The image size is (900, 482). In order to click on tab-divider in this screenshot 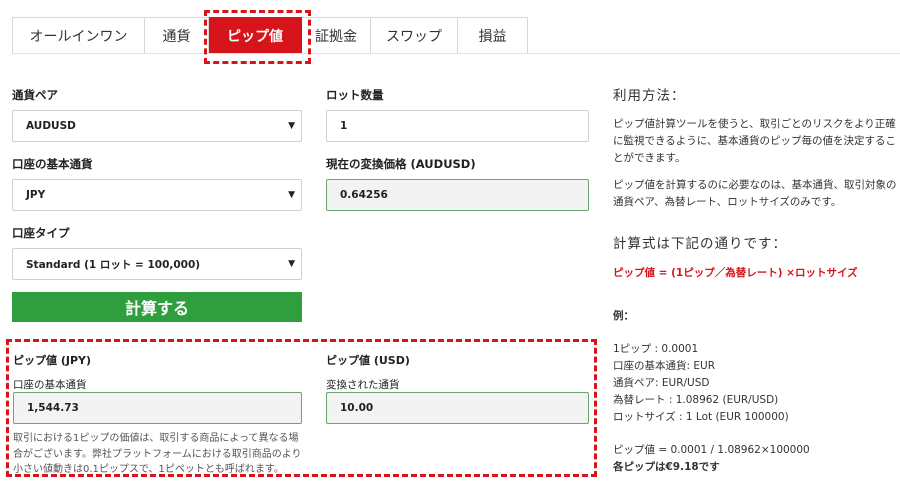, I will do `click(456, 53)`.